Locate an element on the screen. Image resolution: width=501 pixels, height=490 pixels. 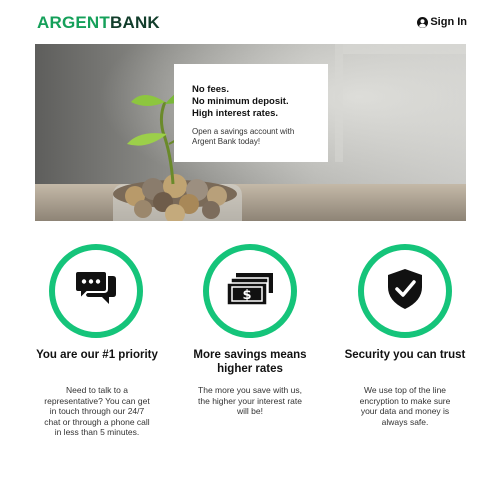
user-circle-icon is located at coordinates (423, 22).